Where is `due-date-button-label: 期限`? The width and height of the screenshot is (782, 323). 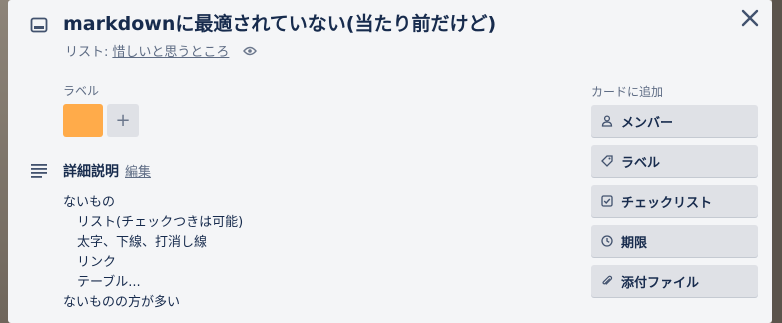
due-date-button-label: 期限 is located at coordinates (634, 243).